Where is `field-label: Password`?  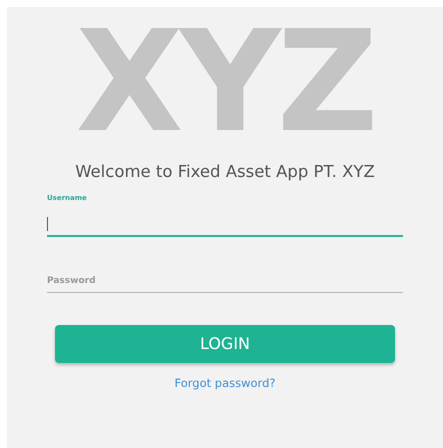
field-label: Password is located at coordinates (71, 281).